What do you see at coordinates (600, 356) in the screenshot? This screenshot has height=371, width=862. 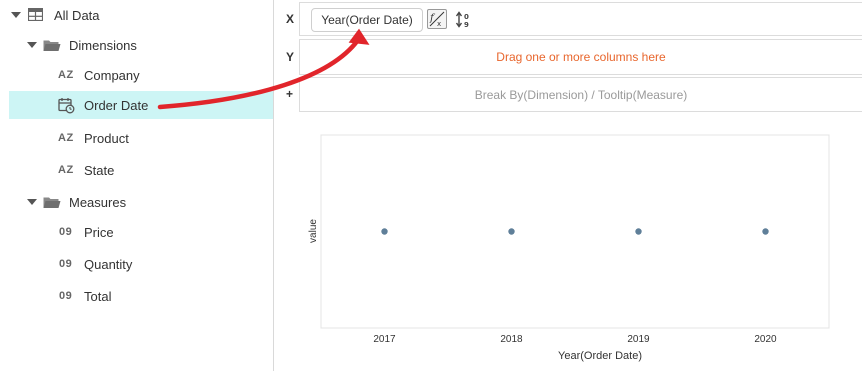 I see `x-axis-label: Year(Order Date)` at bounding box center [600, 356].